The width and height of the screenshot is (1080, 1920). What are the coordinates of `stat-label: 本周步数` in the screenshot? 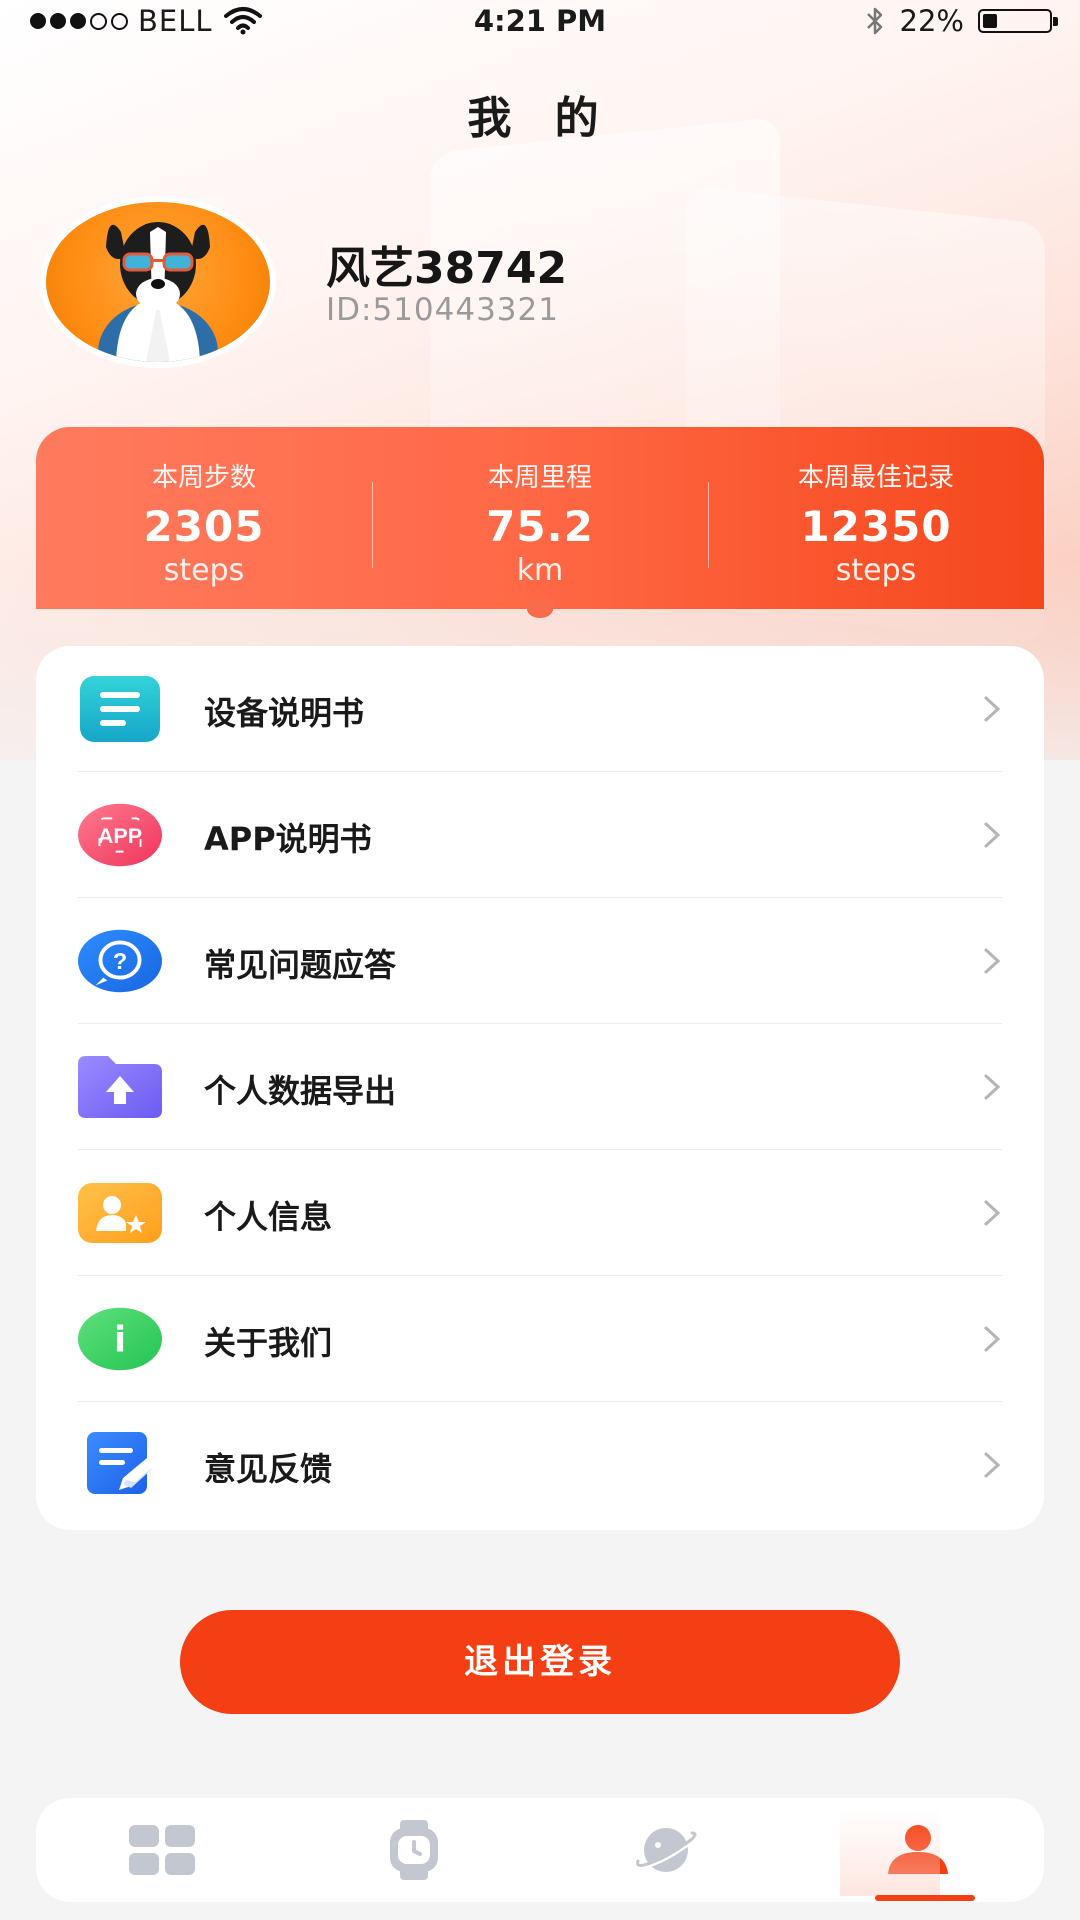 It's located at (203, 478).